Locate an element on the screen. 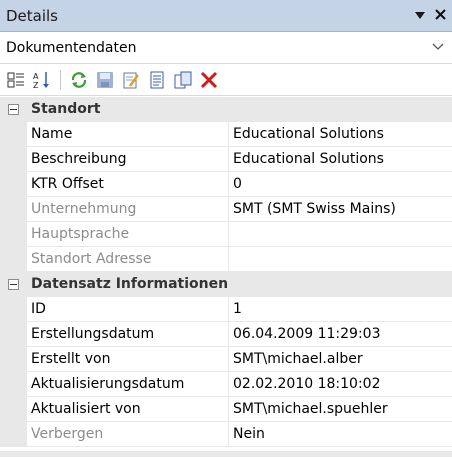 The width and height of the screenshot is (452, 457). copy-icon is located at coordinates (183, 79).